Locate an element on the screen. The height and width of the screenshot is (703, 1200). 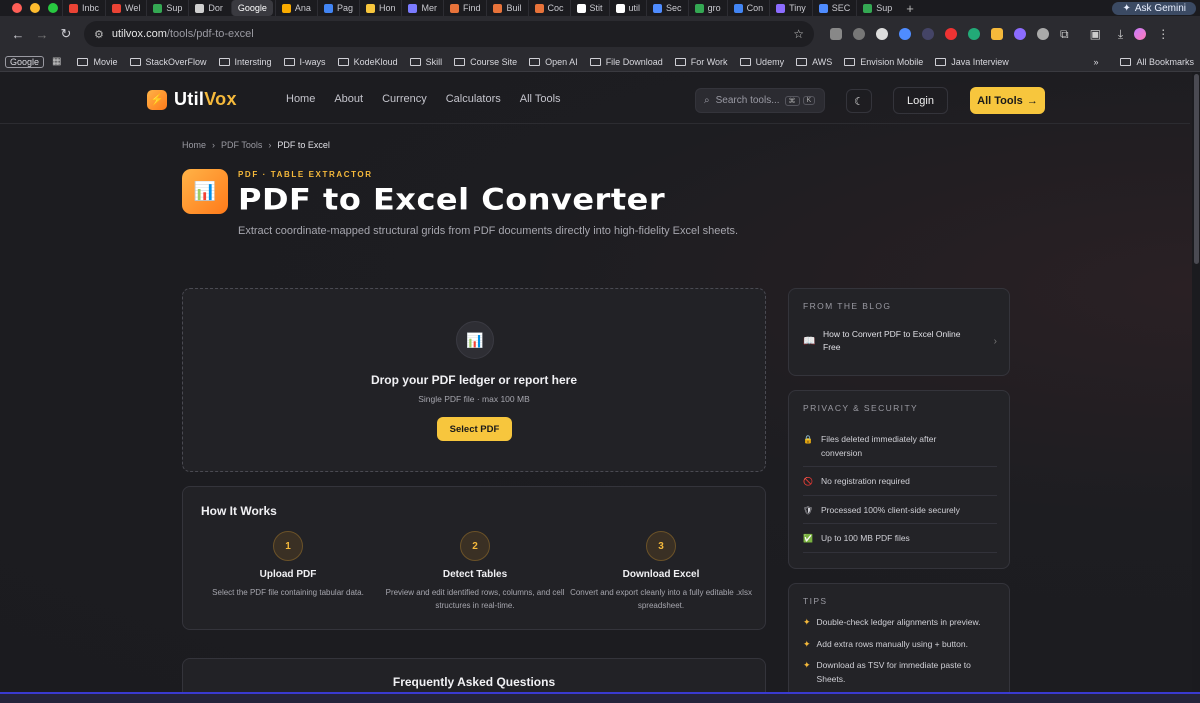
bookmark-folder: KodeKloud is located at coordinates (368, 62).